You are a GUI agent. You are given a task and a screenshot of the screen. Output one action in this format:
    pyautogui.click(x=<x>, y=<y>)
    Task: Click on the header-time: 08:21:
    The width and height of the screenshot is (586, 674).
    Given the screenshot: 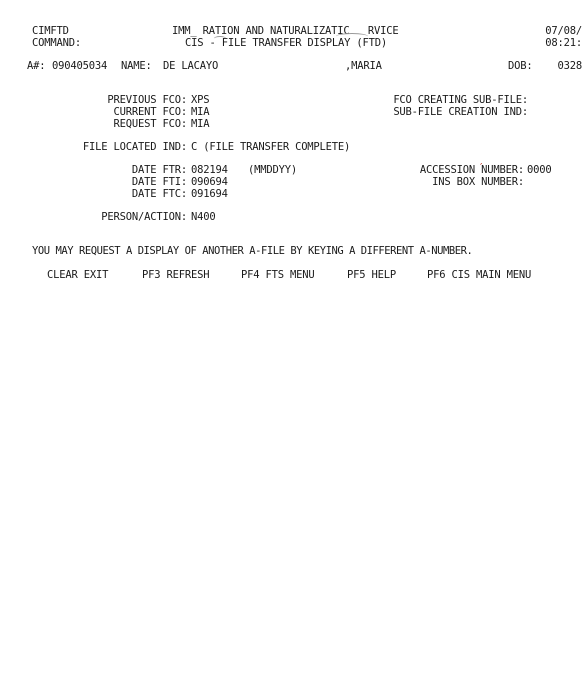 What is the action you would take?
    pyautogui.click(x=563, y=43)
    